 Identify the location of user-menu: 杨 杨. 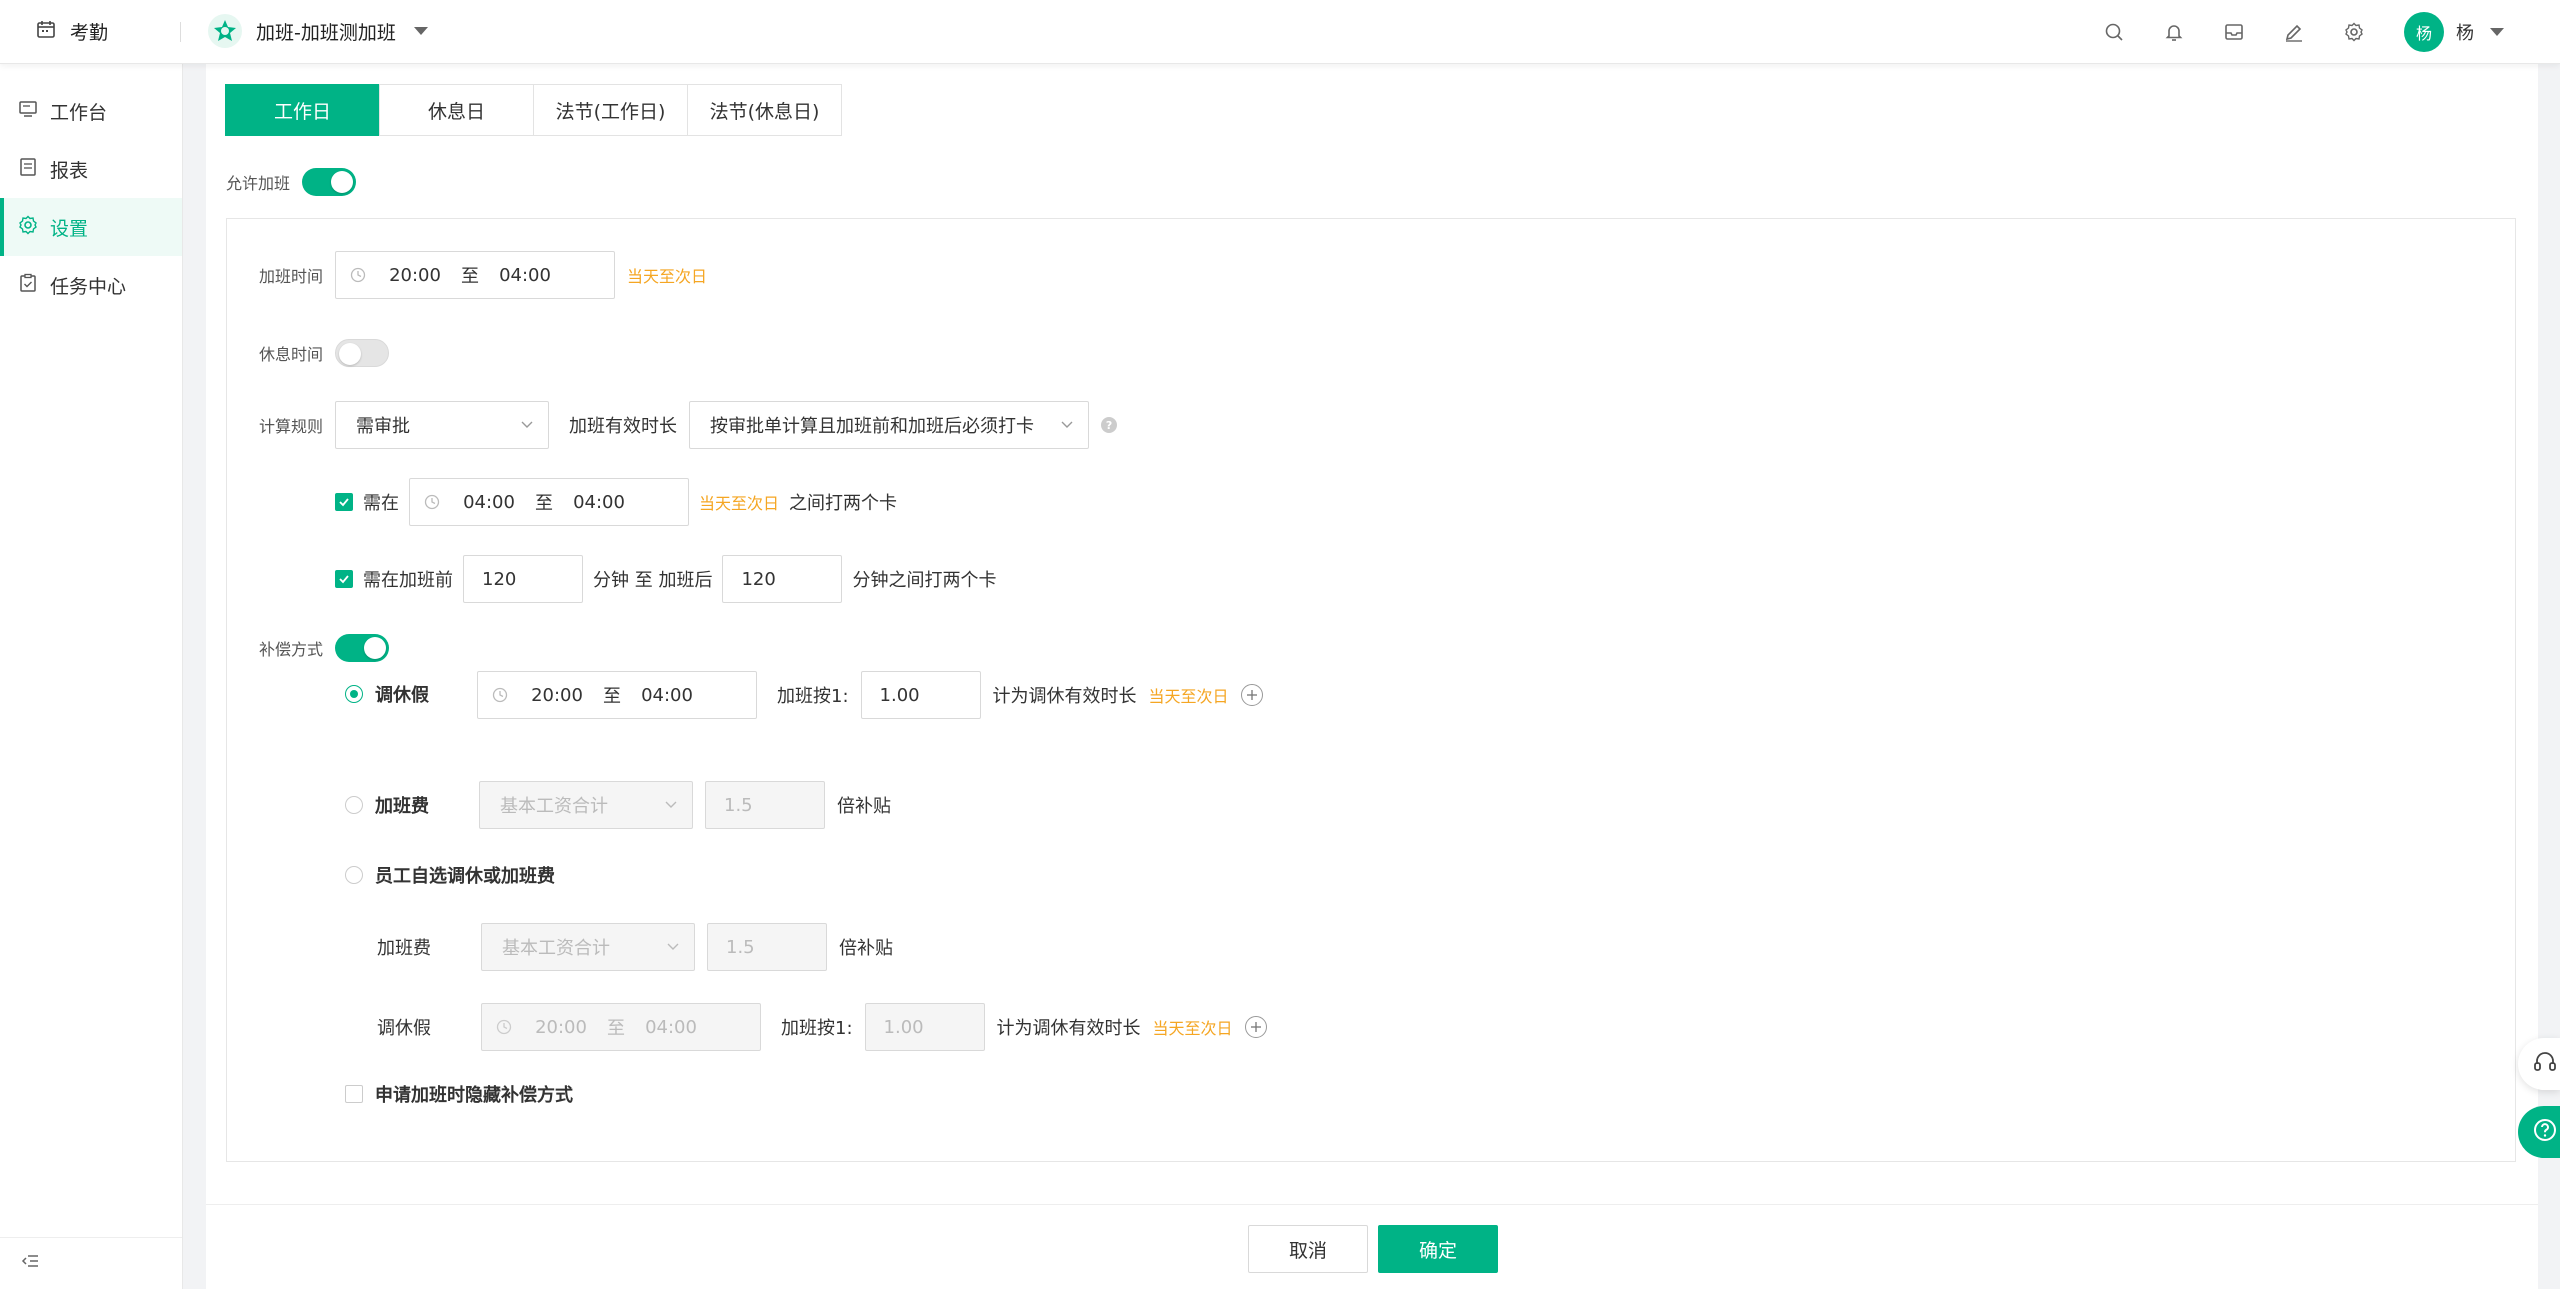
(2454, 32).